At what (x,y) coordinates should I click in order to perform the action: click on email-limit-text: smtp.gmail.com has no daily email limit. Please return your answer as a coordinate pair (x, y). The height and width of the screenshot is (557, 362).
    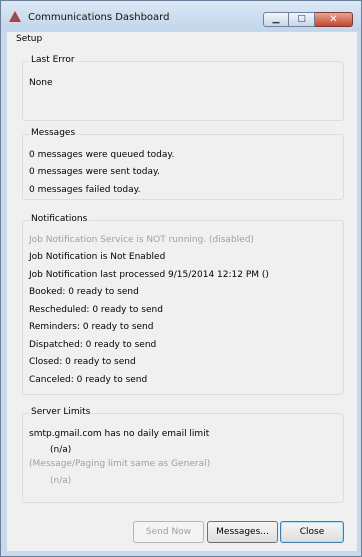
    Looking at the image, I should click on (119, 434).